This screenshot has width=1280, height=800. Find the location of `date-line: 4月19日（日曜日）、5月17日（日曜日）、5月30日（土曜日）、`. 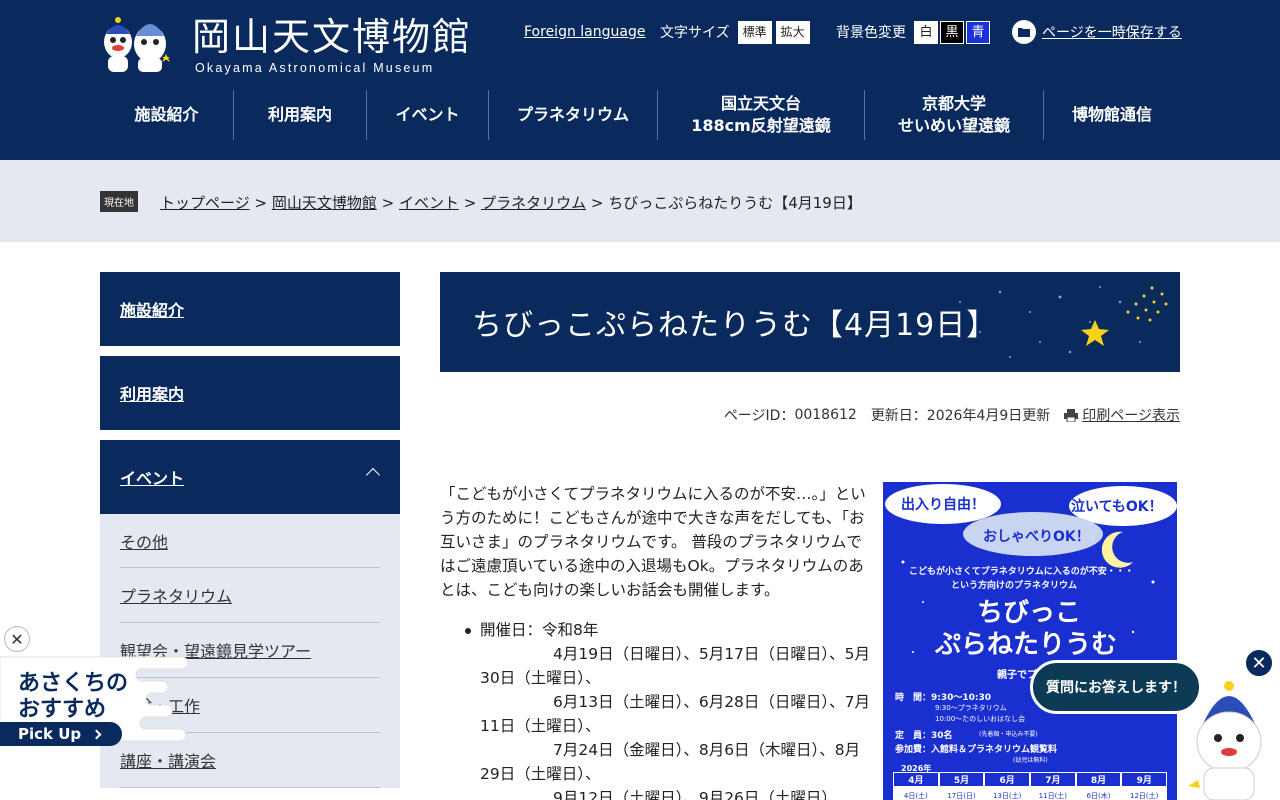

date-line: 4月19日（日曜日）、5月17日（日曜日）、5月30日（土曜日）、 is located at coordinates (675, 666).